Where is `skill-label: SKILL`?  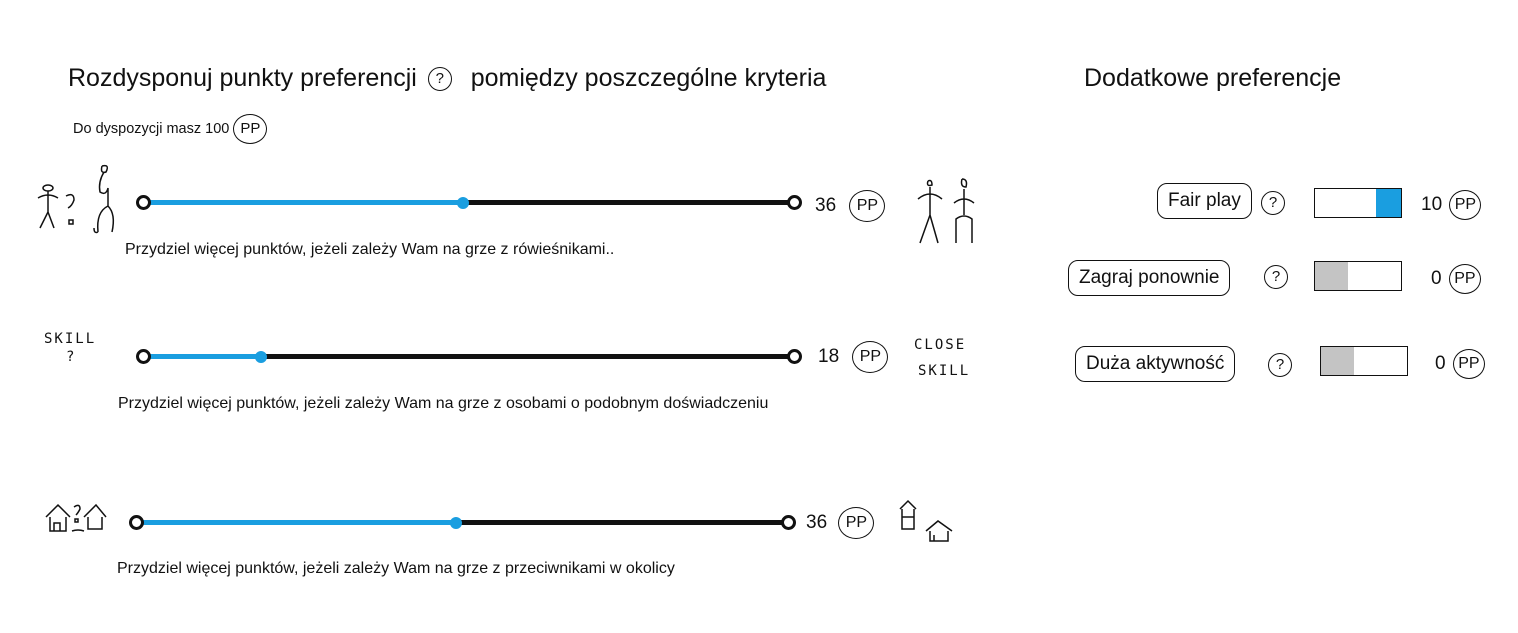 skill-label: SKILL is located at coordinates (70, 339).